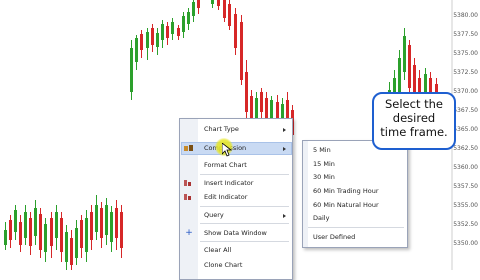 The image size is (480, 280). What do you see at coordinates (321, 218) in the screenshot?
I see `submenu-item-daily: Daily` at bounding box center [321, 218].